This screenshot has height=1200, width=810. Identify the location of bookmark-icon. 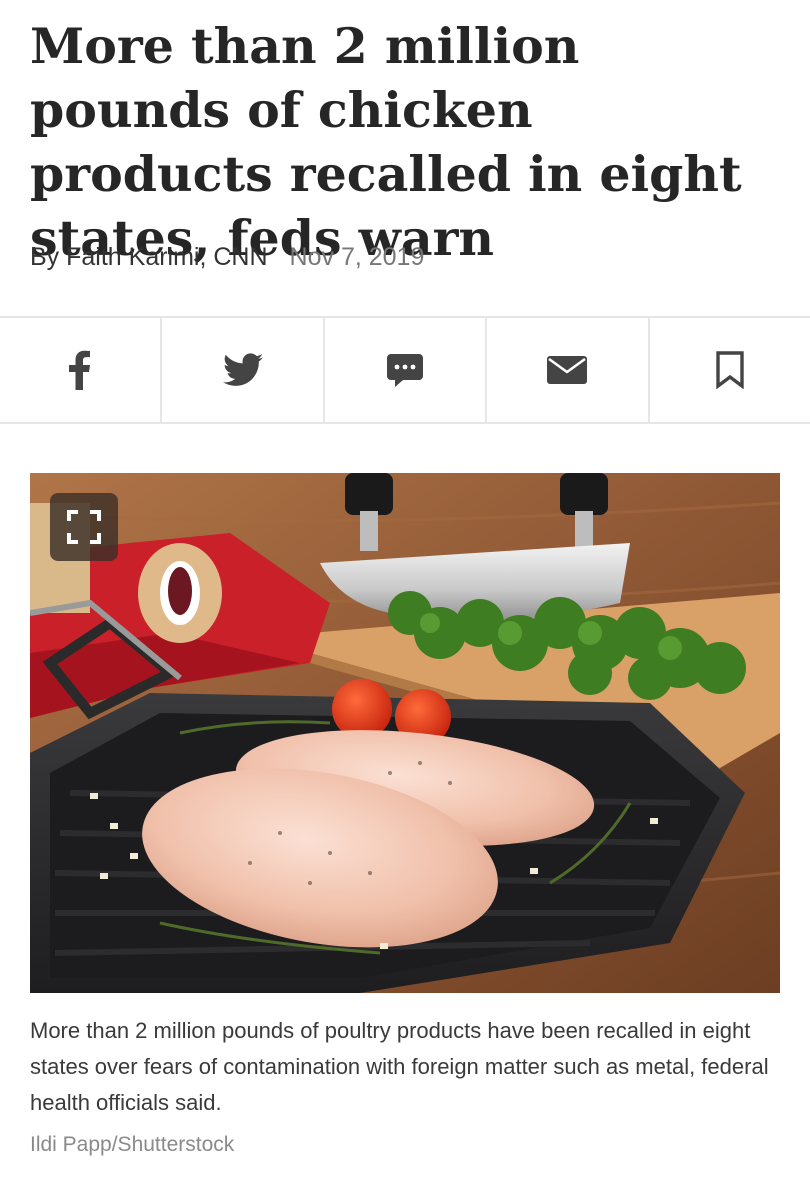
(730, 370).